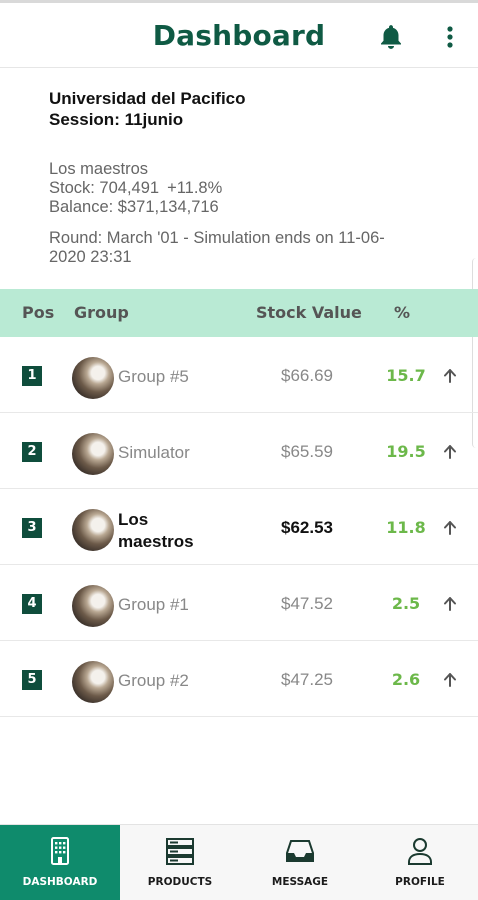 This screenshot has height=900, width=478. What do you see at coordinates (307, 375) in the screenshot?
I see `stock-value-cell: $66.69` at bounding box center [307, 375].